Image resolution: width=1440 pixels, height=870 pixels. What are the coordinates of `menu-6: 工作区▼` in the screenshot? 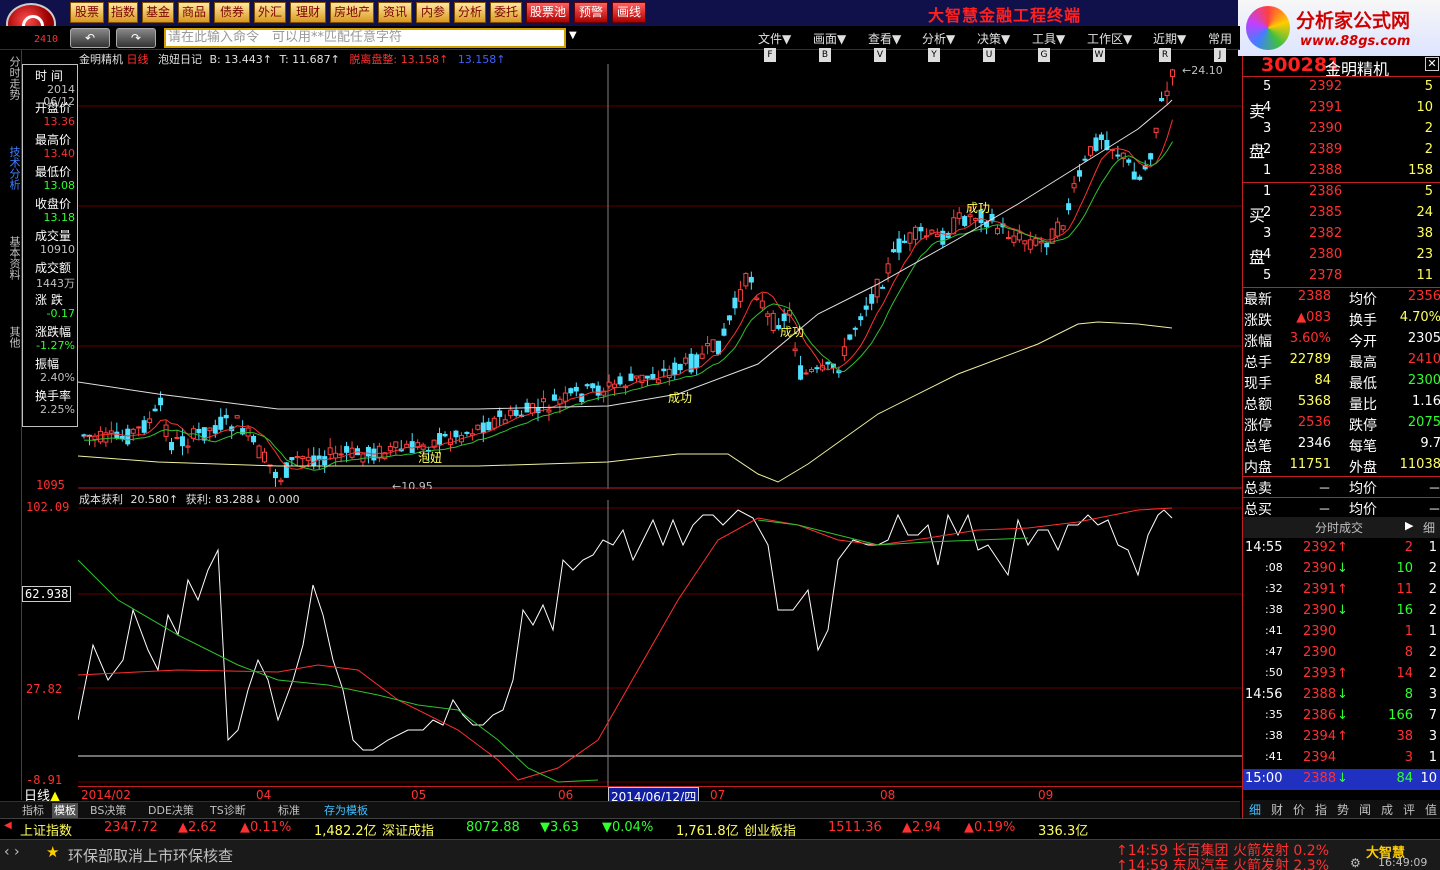 It's located at (1109, 38).